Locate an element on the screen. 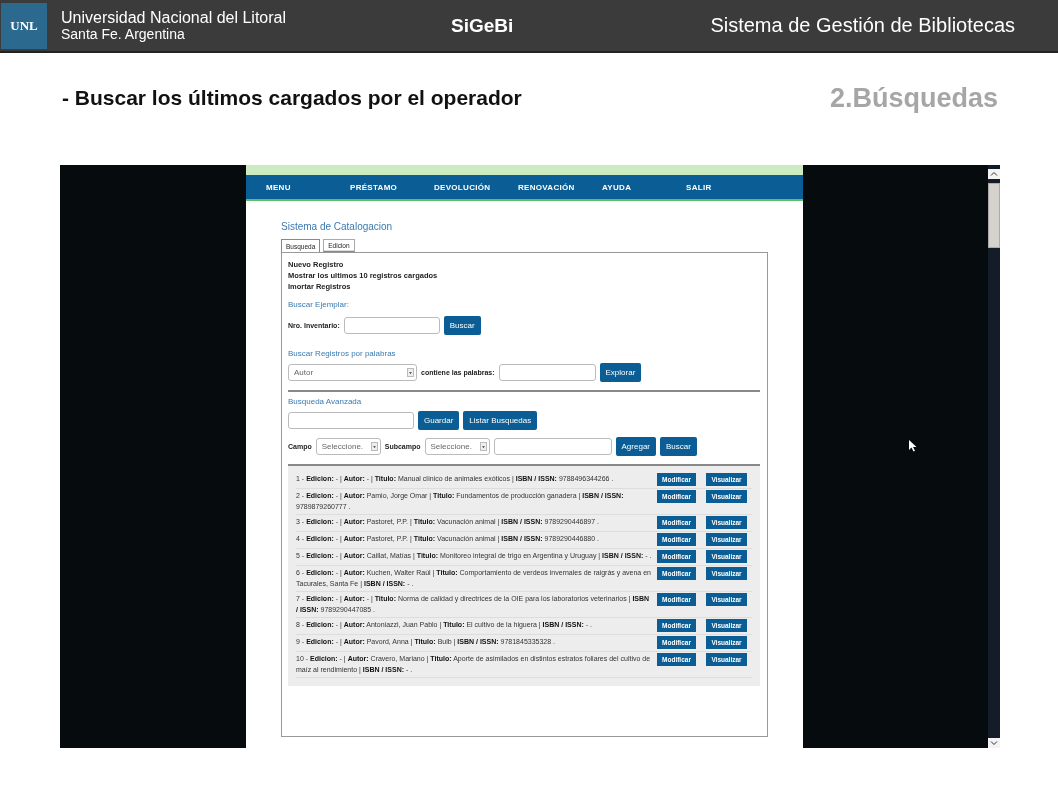  select-field: Autor is located at coordinates (352, 372).